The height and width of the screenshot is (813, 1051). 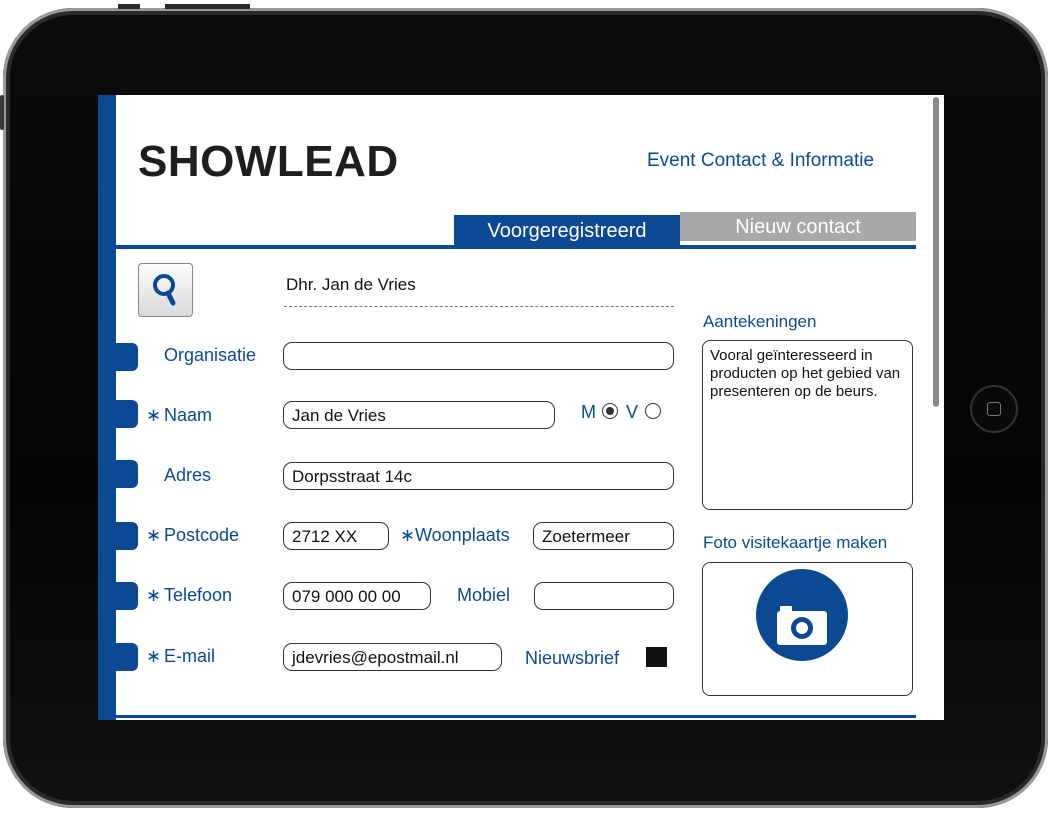 I want to click on gender-v-radio, so click(x=653, y=411).